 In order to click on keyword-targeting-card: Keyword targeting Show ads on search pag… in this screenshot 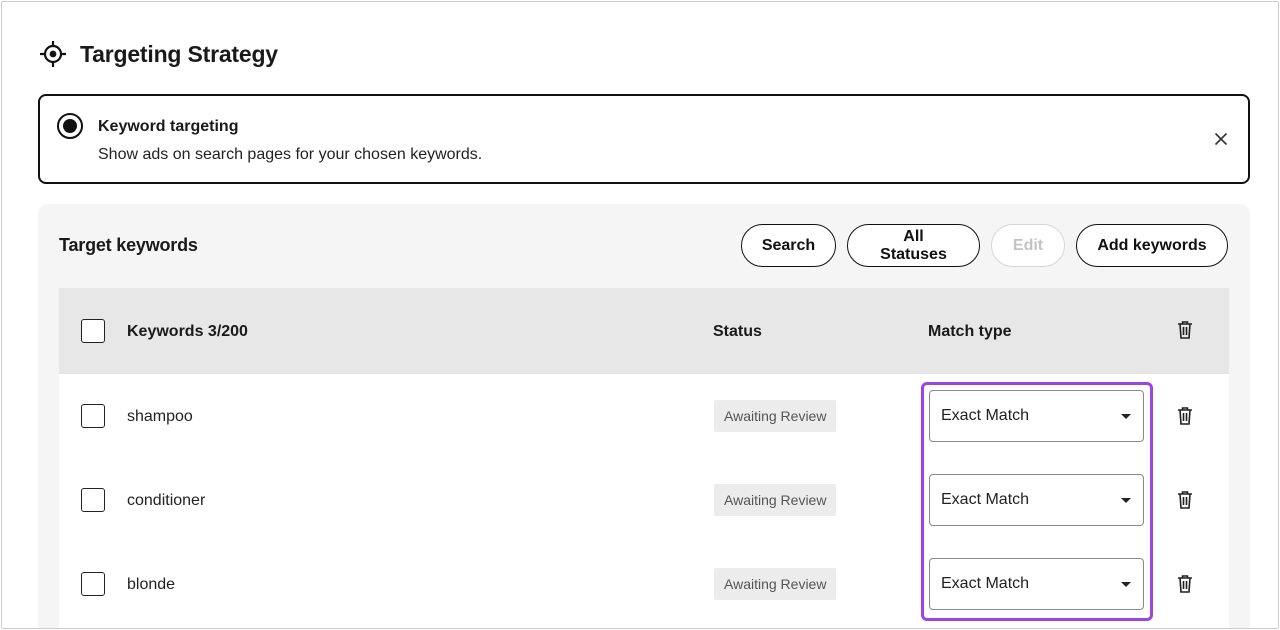, I will do `click(644, 139)`.